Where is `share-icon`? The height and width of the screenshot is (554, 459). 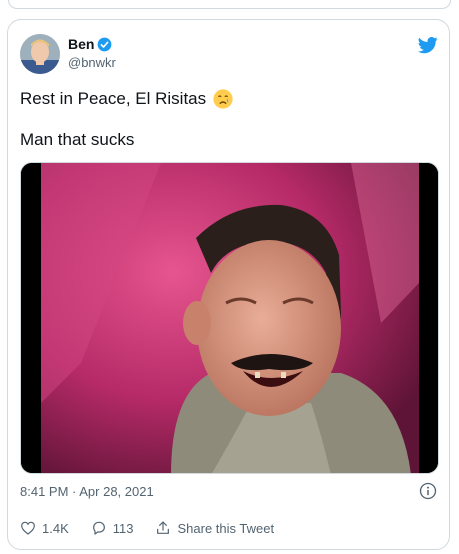 share-icon is located at coordinates (163, 528).